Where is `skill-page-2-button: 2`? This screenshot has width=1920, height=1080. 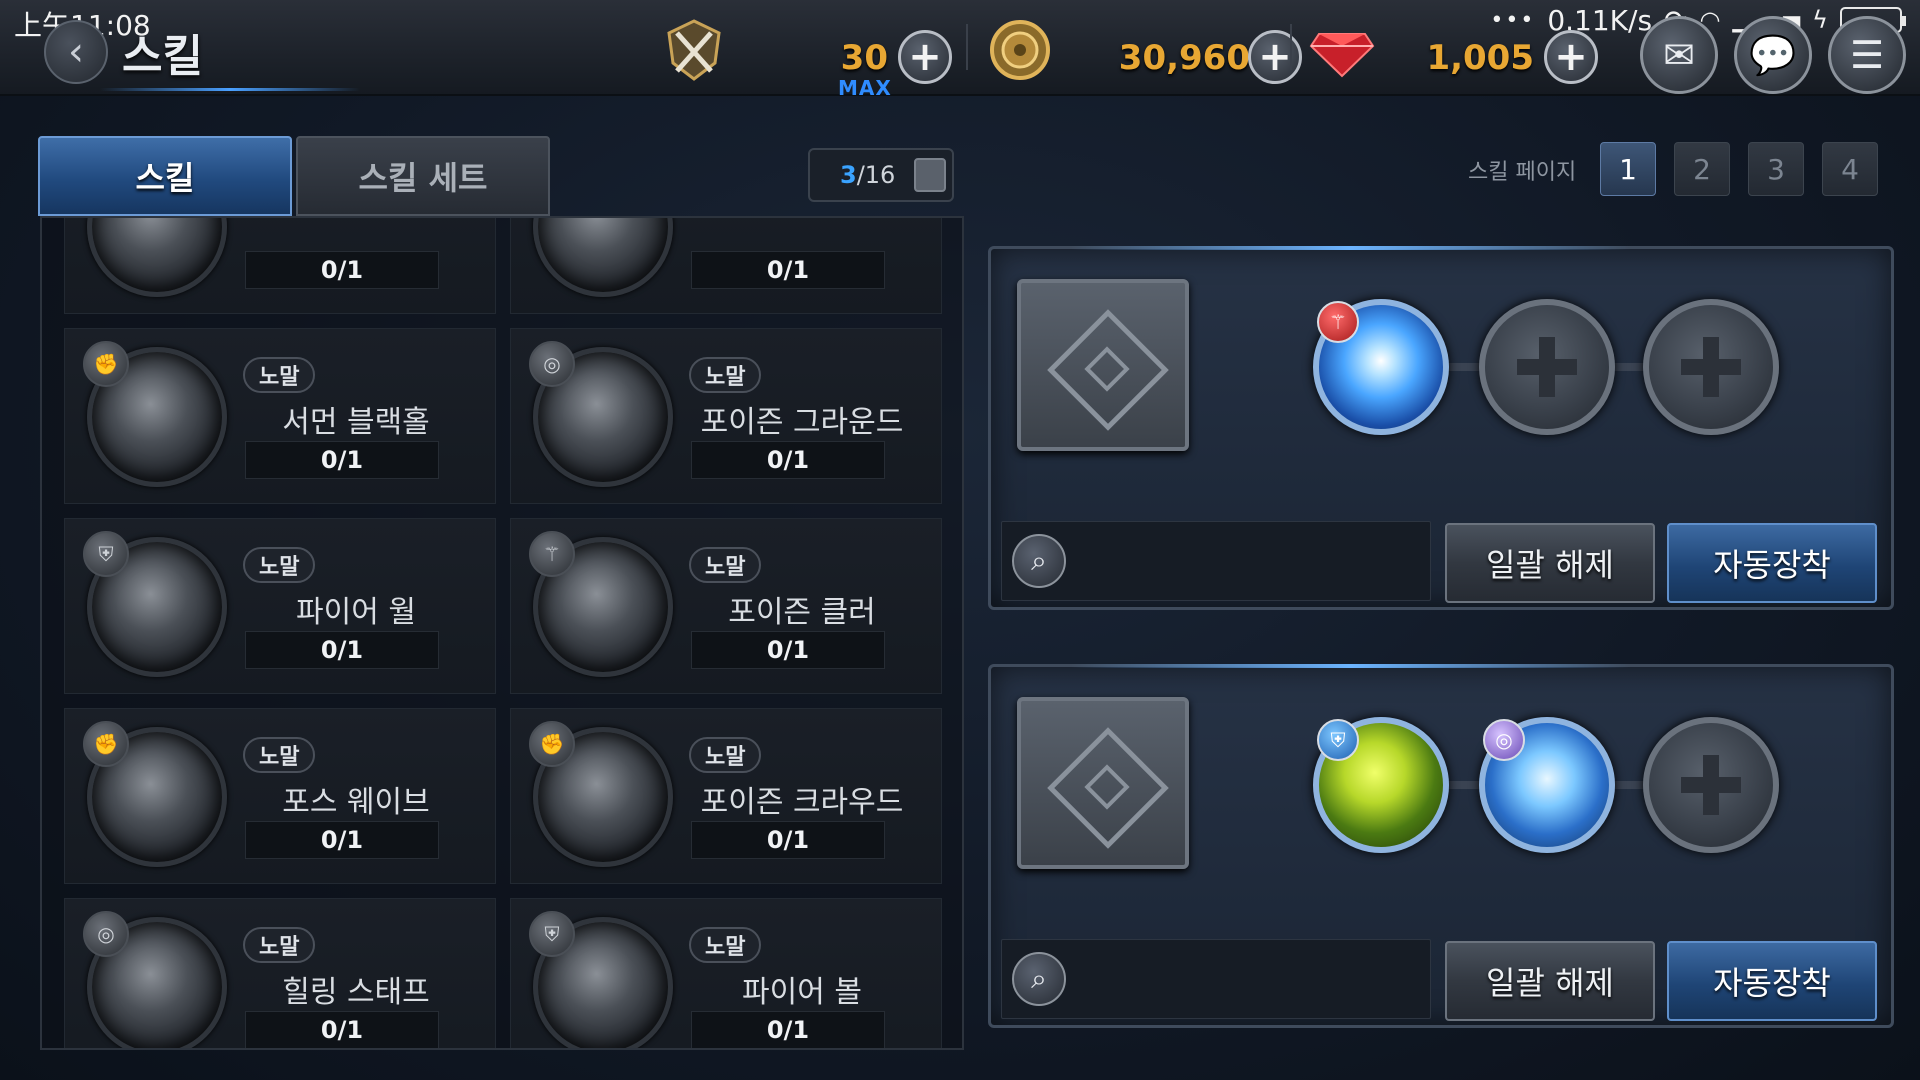
skill-page-2-button: 2 is located at coordinates (1702, 169).